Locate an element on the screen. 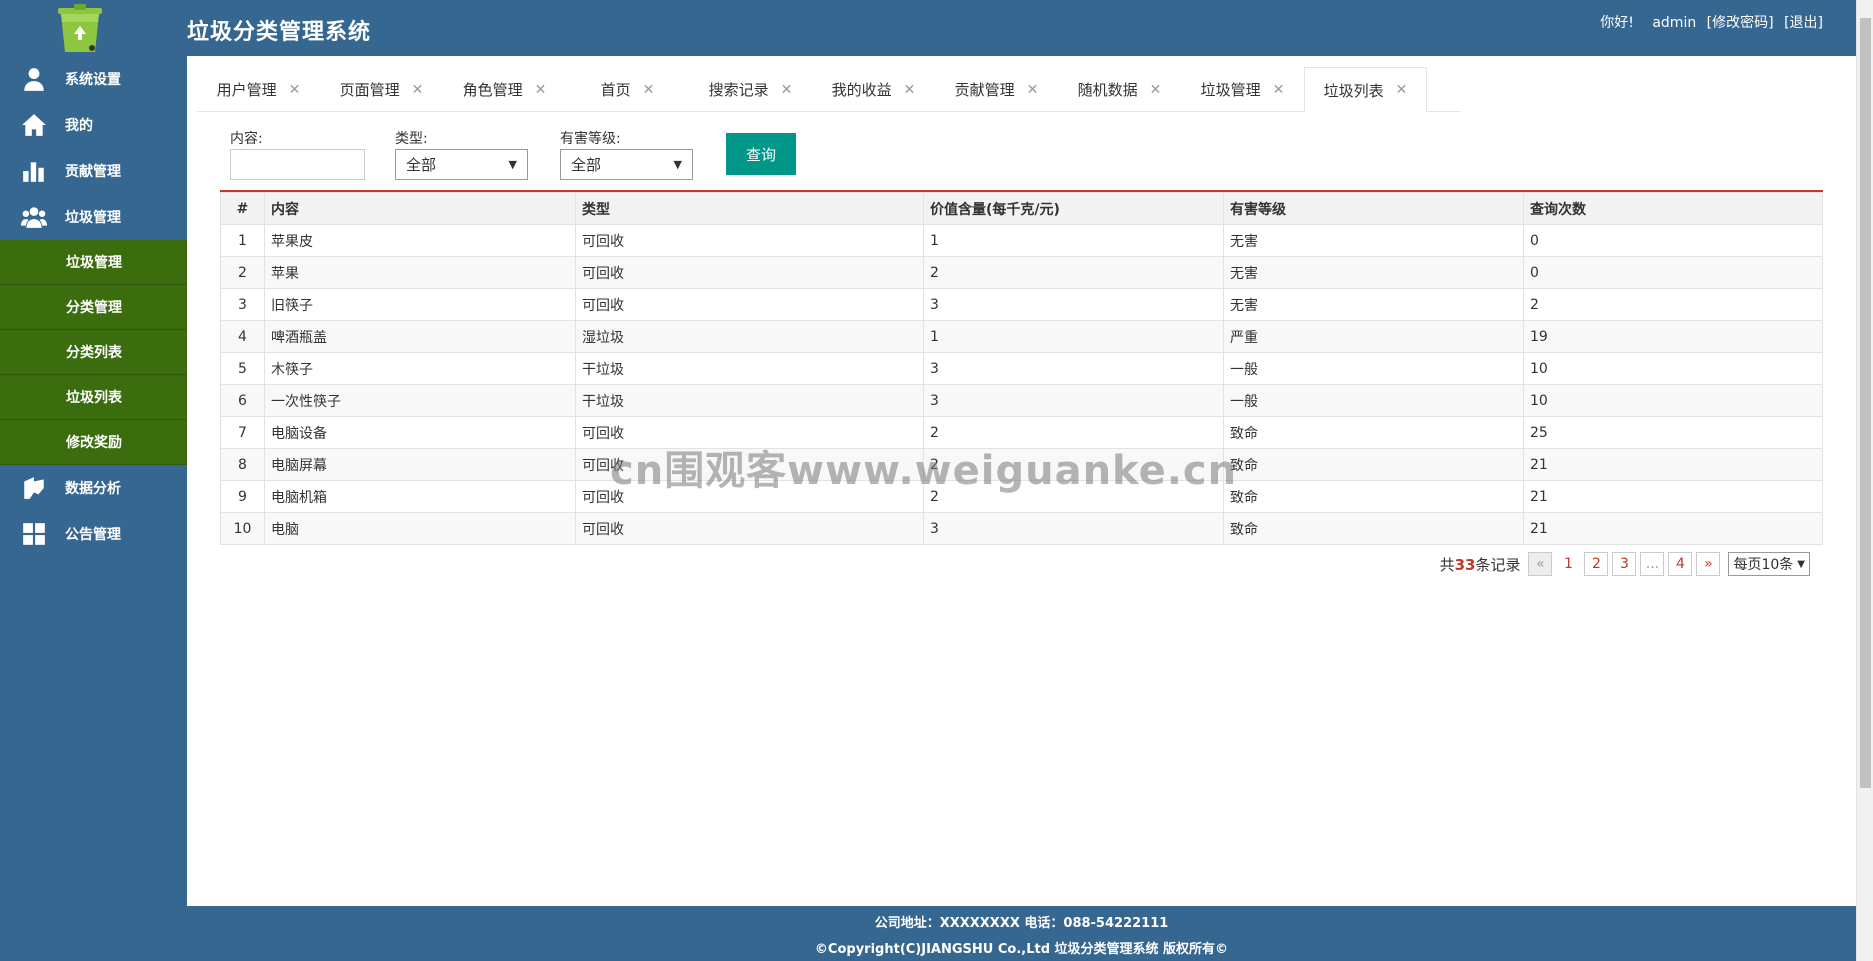 This screenshot has height=961, width=1873. scrollbar-thumb is located at coordinates (1865, 403).